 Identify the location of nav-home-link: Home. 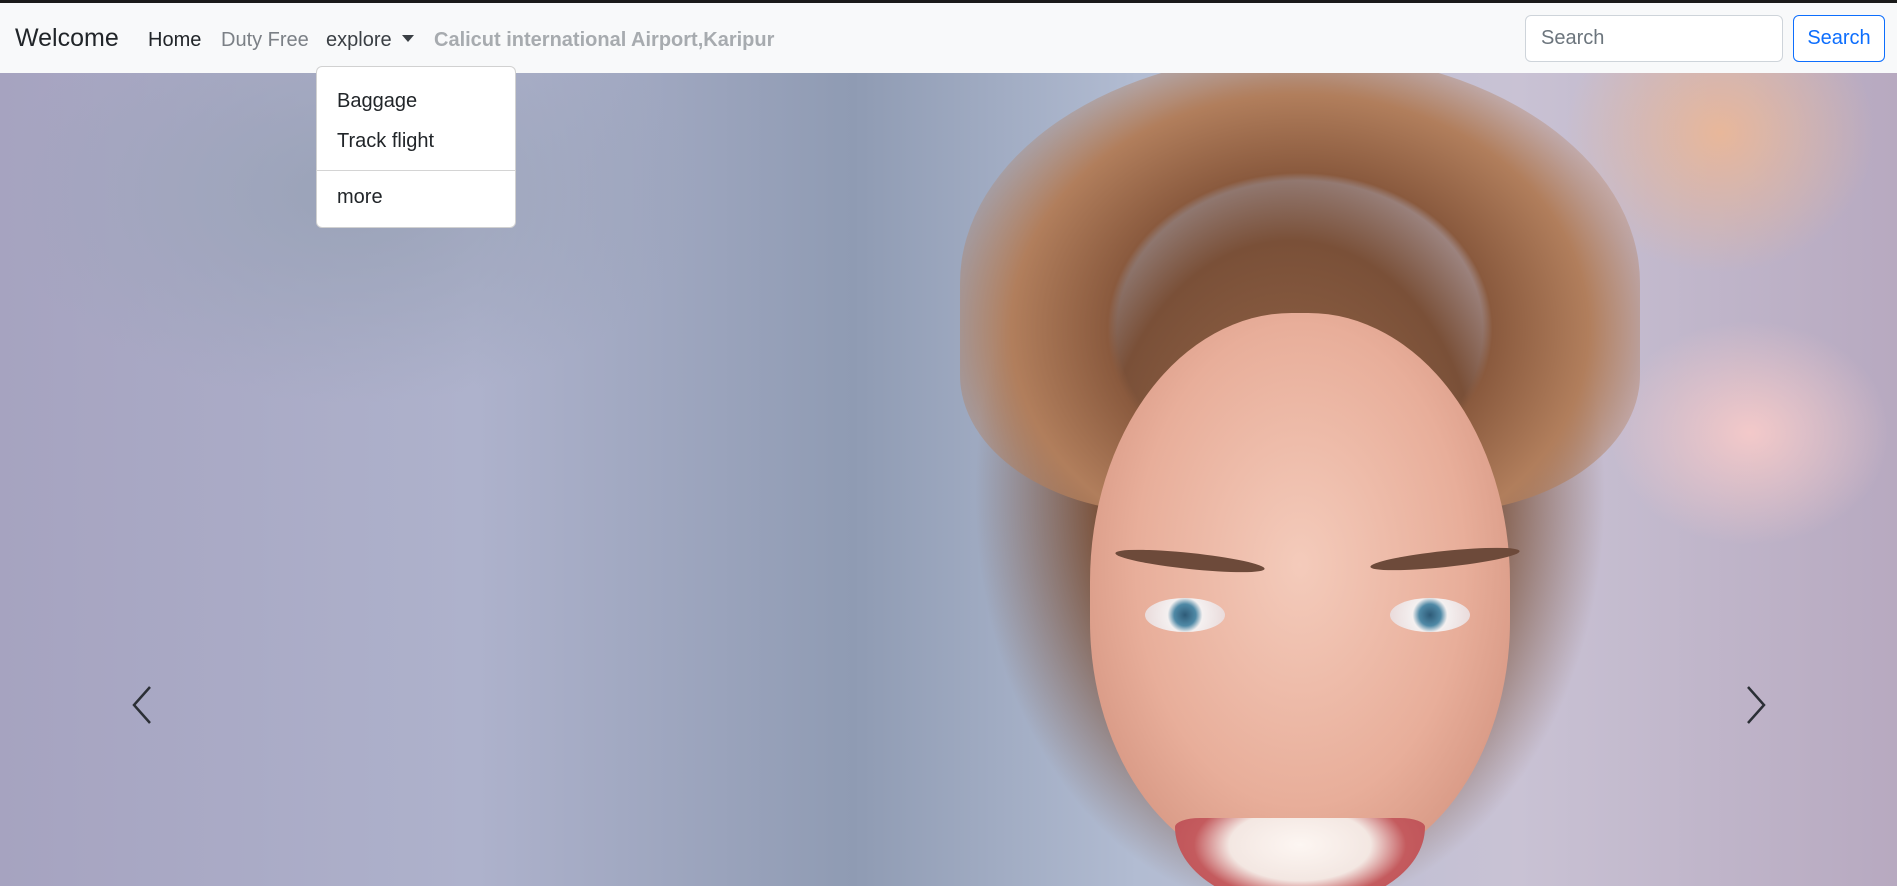
(174, 40).